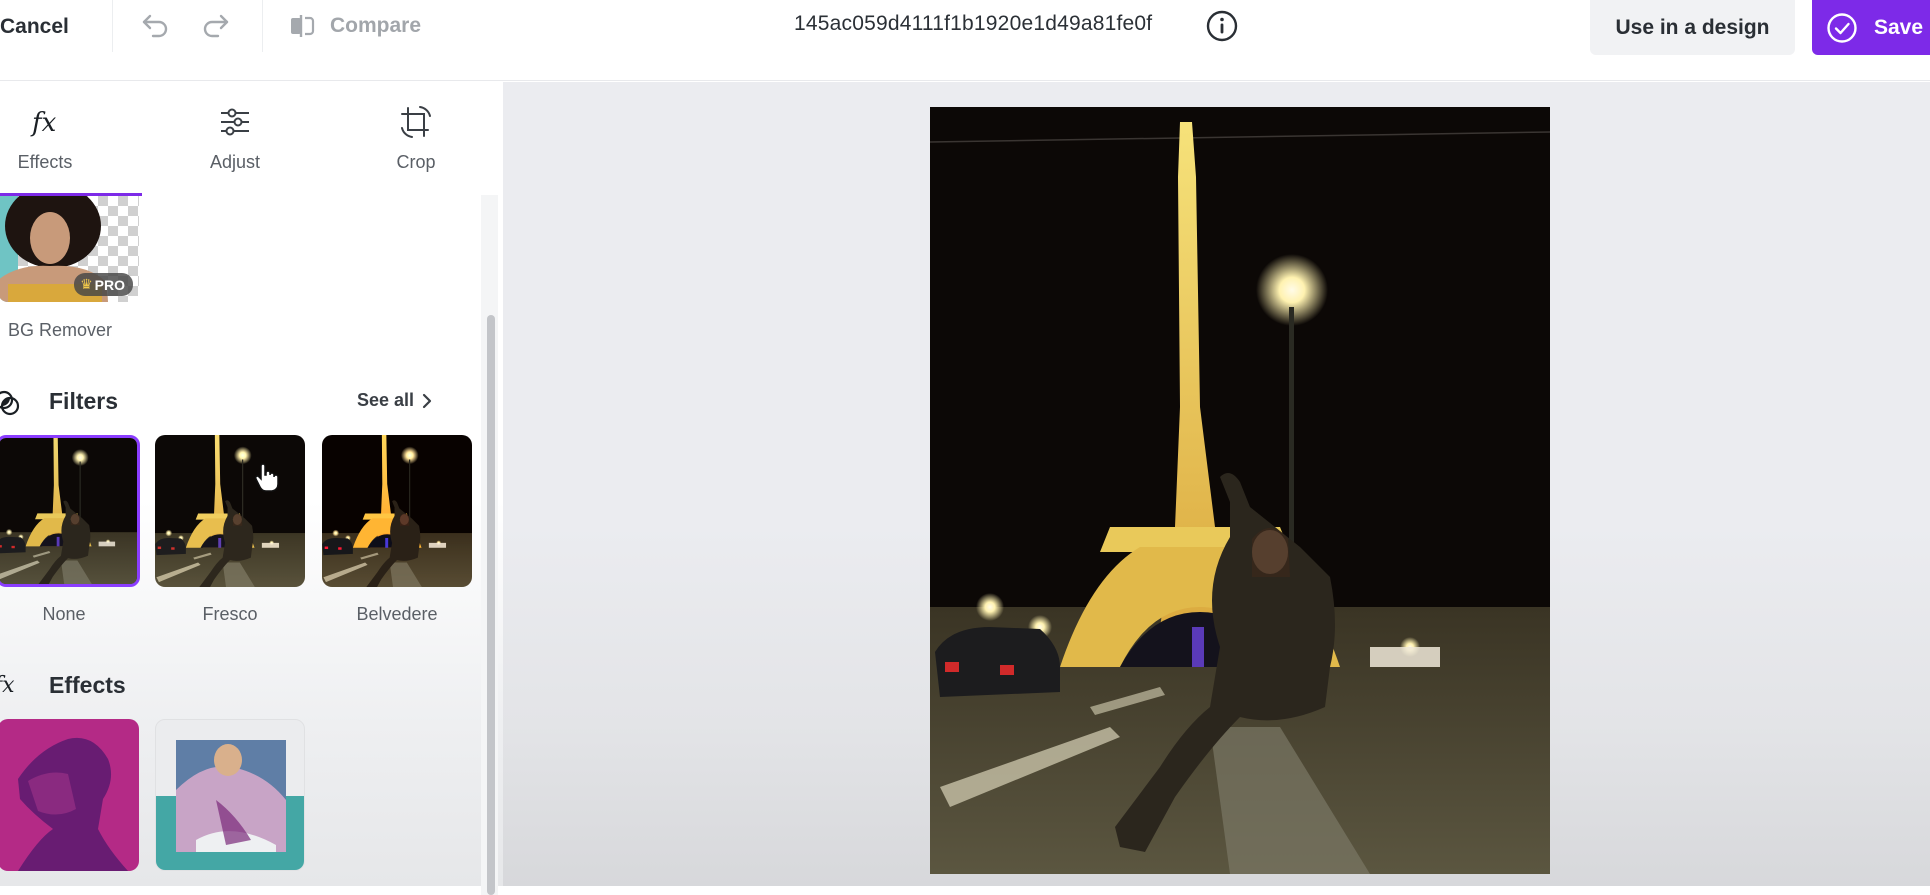  I want to click on filter-fresco-thumbnail, so click(230, 511).